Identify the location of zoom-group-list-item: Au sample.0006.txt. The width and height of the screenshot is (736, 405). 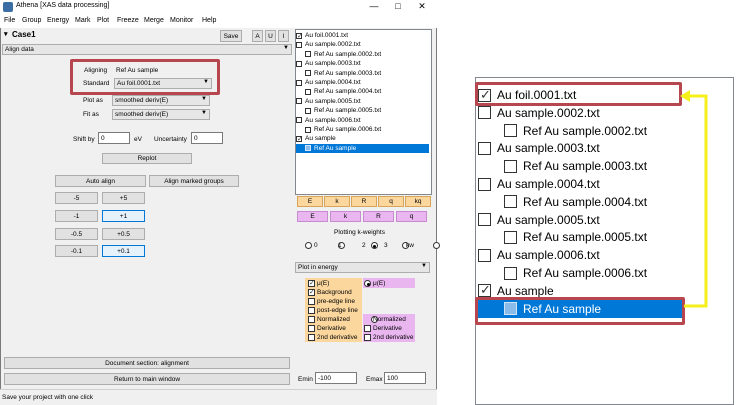
(583, 255).